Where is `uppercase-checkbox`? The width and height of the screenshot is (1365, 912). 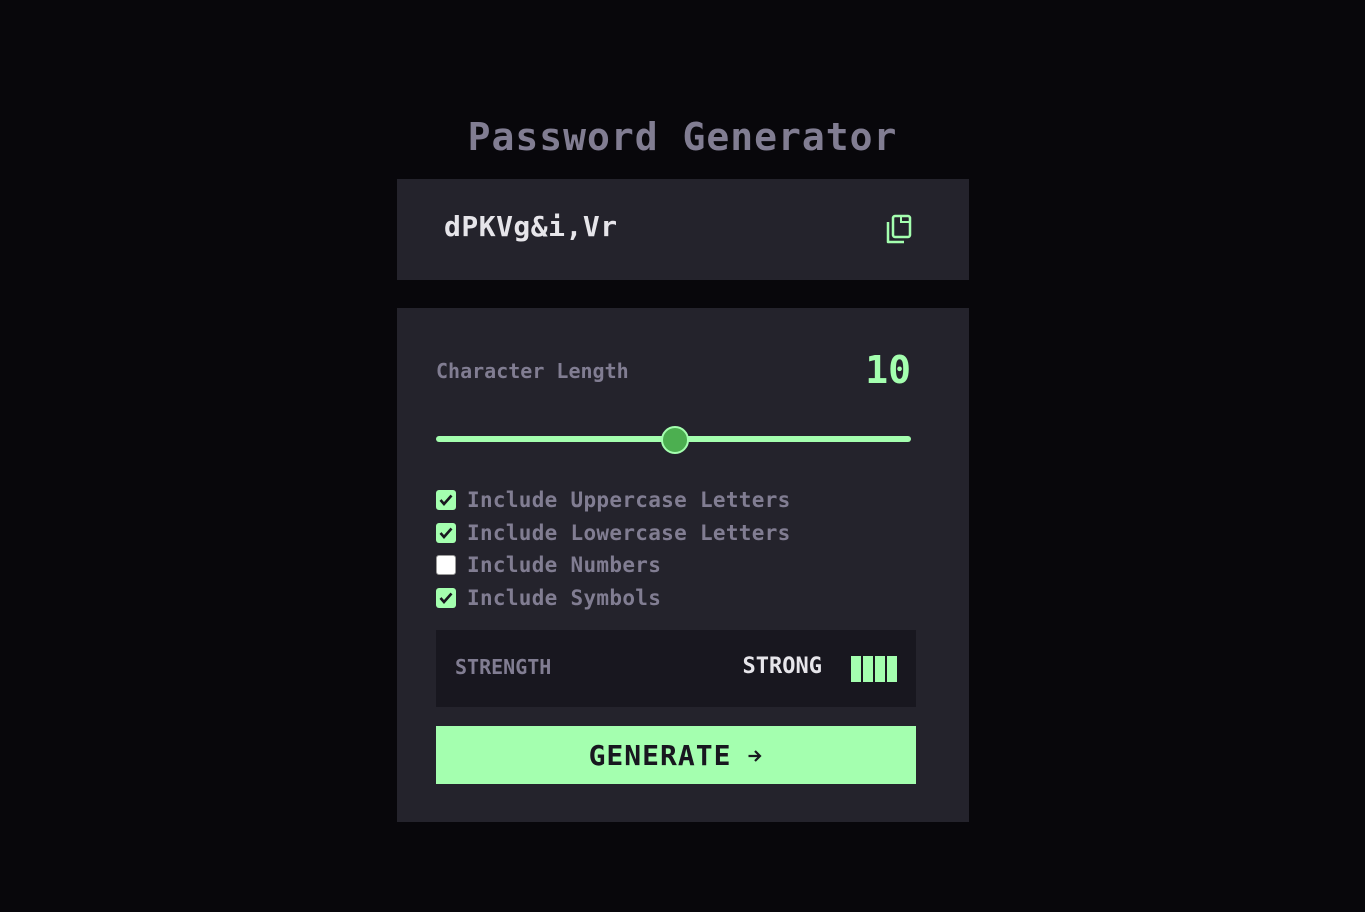
uppercase-checkbox is located at coordinates (446, 500).